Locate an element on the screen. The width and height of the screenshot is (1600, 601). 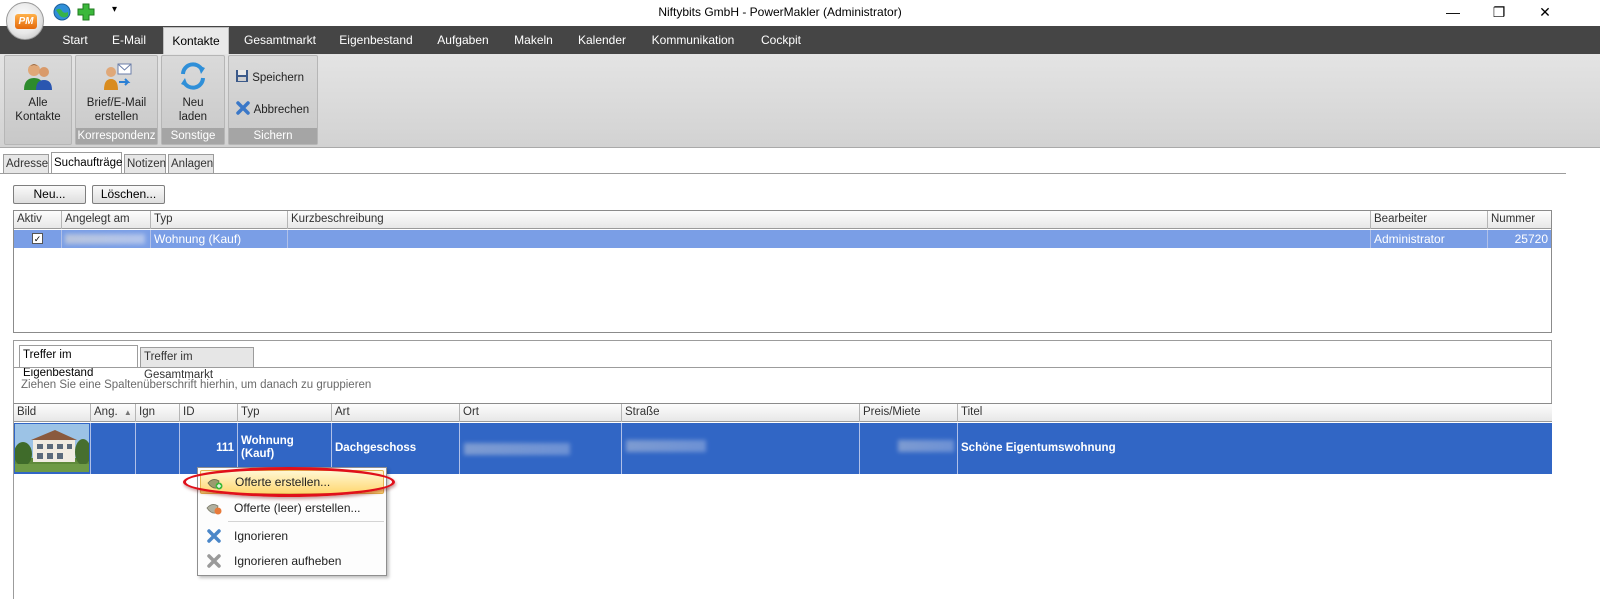
col-ang-label: Ang. is located at coordinates (106, 412).